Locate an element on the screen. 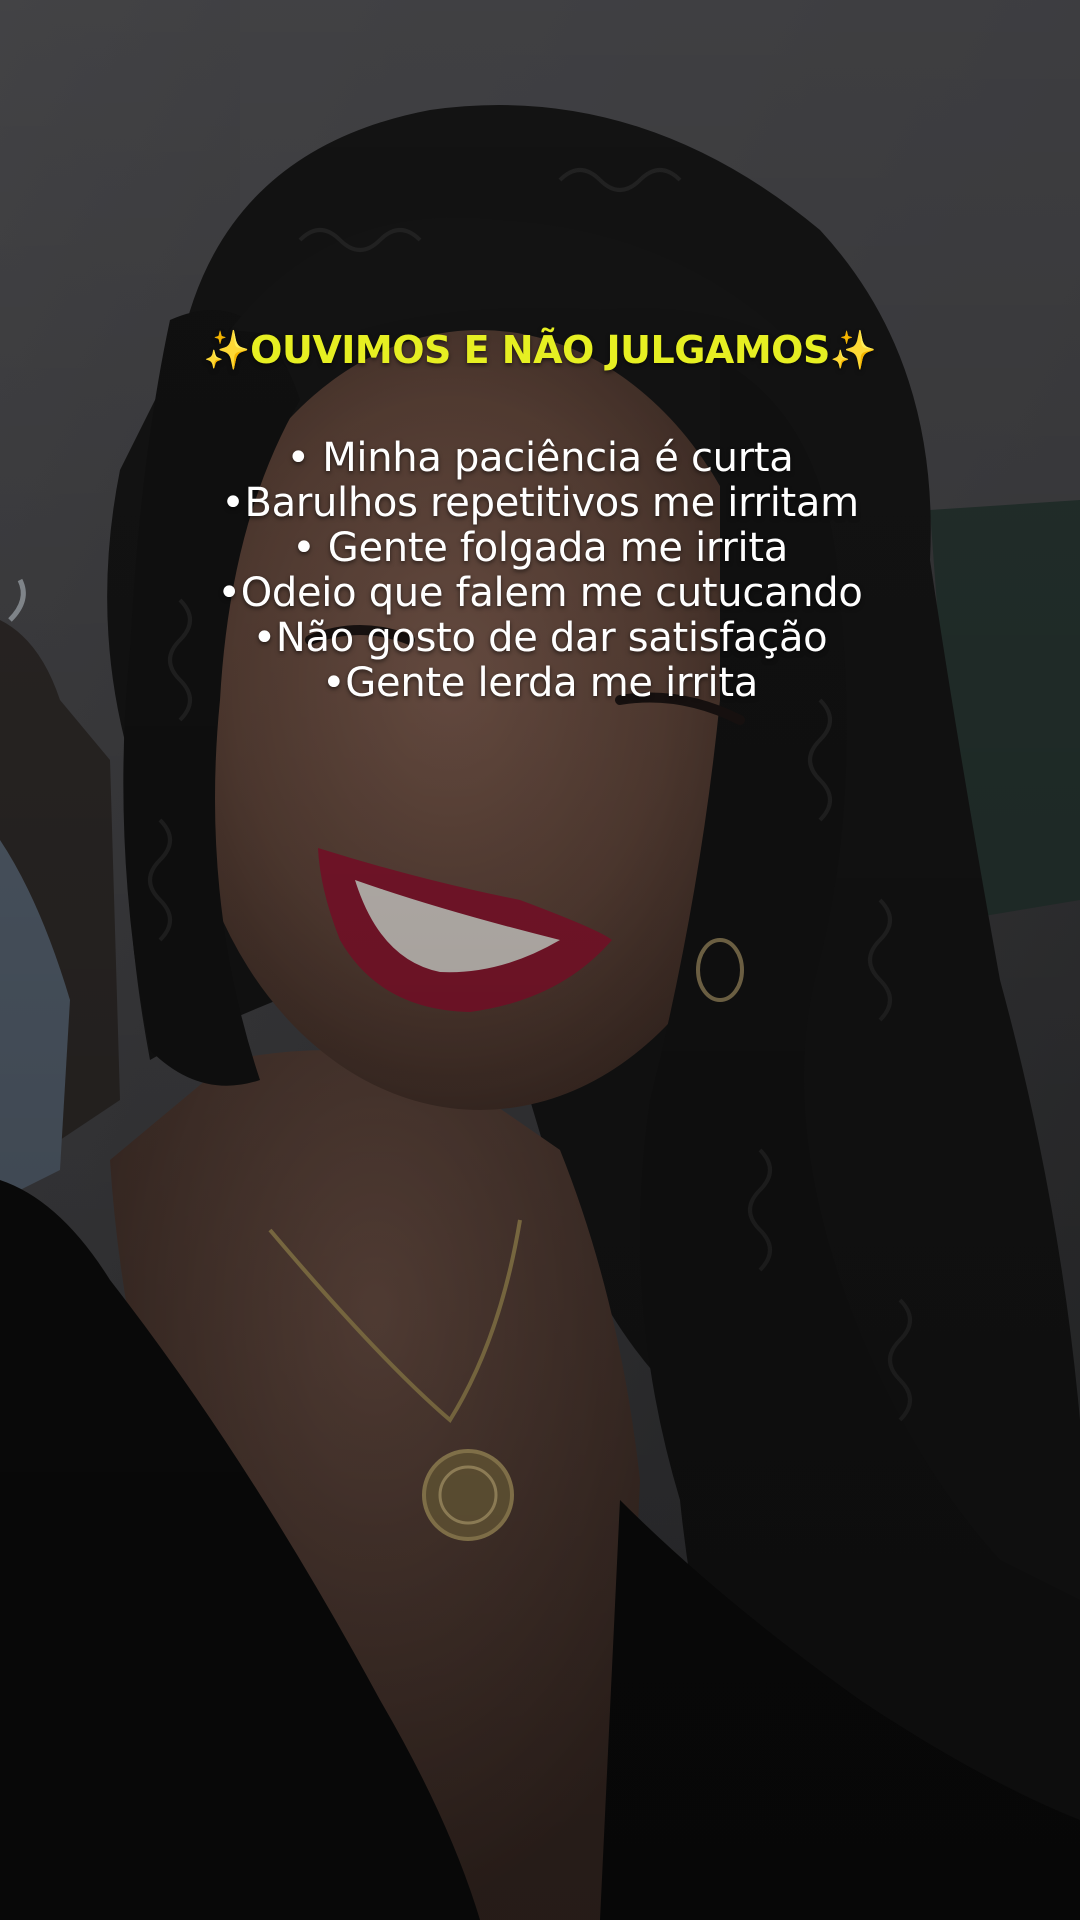 Image resolution: width=1080 pixels, height=1920 pixels. caption-line: • Minha paciência é curta is located at coordinates (540, 458).